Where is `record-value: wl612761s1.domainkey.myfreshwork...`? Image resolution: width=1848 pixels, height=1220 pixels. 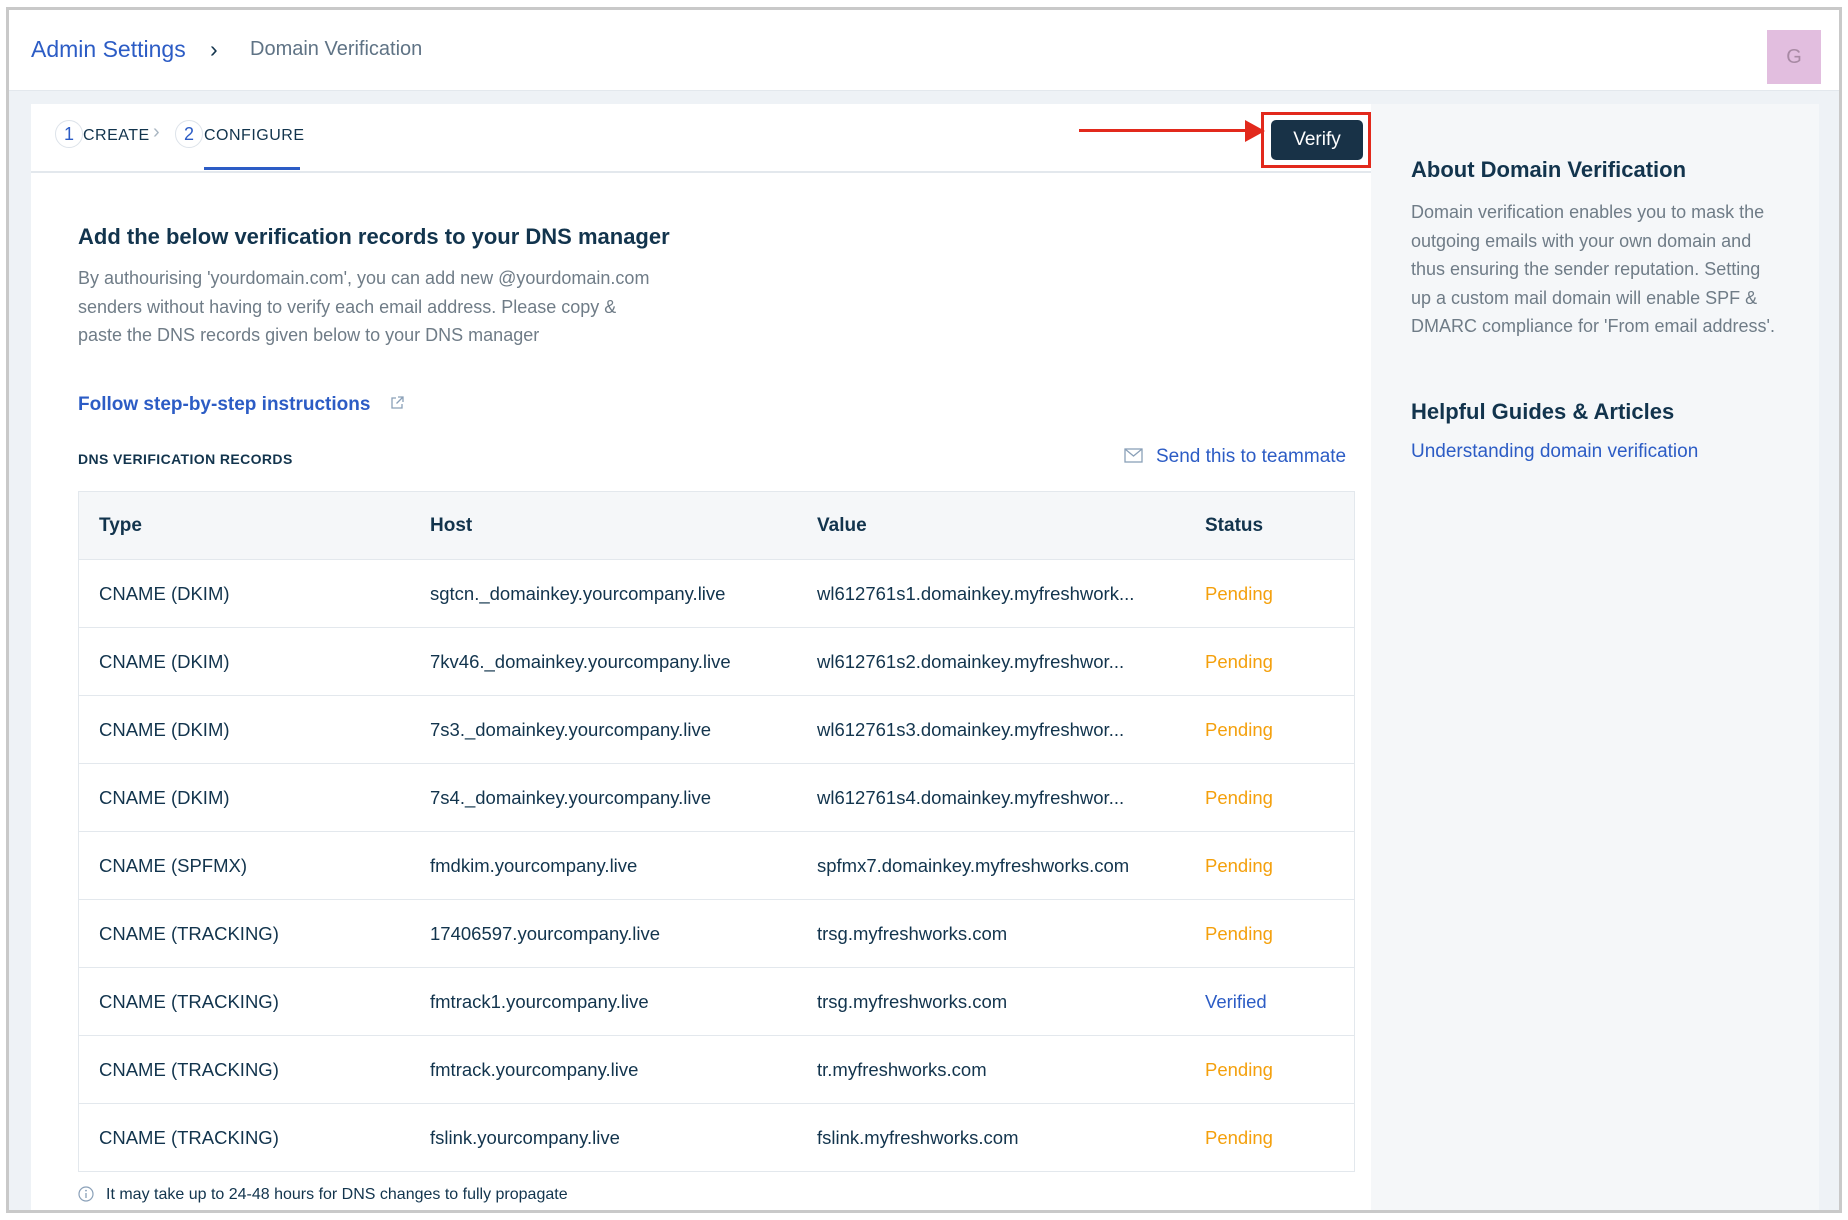
record-value: wl612761s1.domainkey.myfreshwork... is located at coordinates (987, 593).